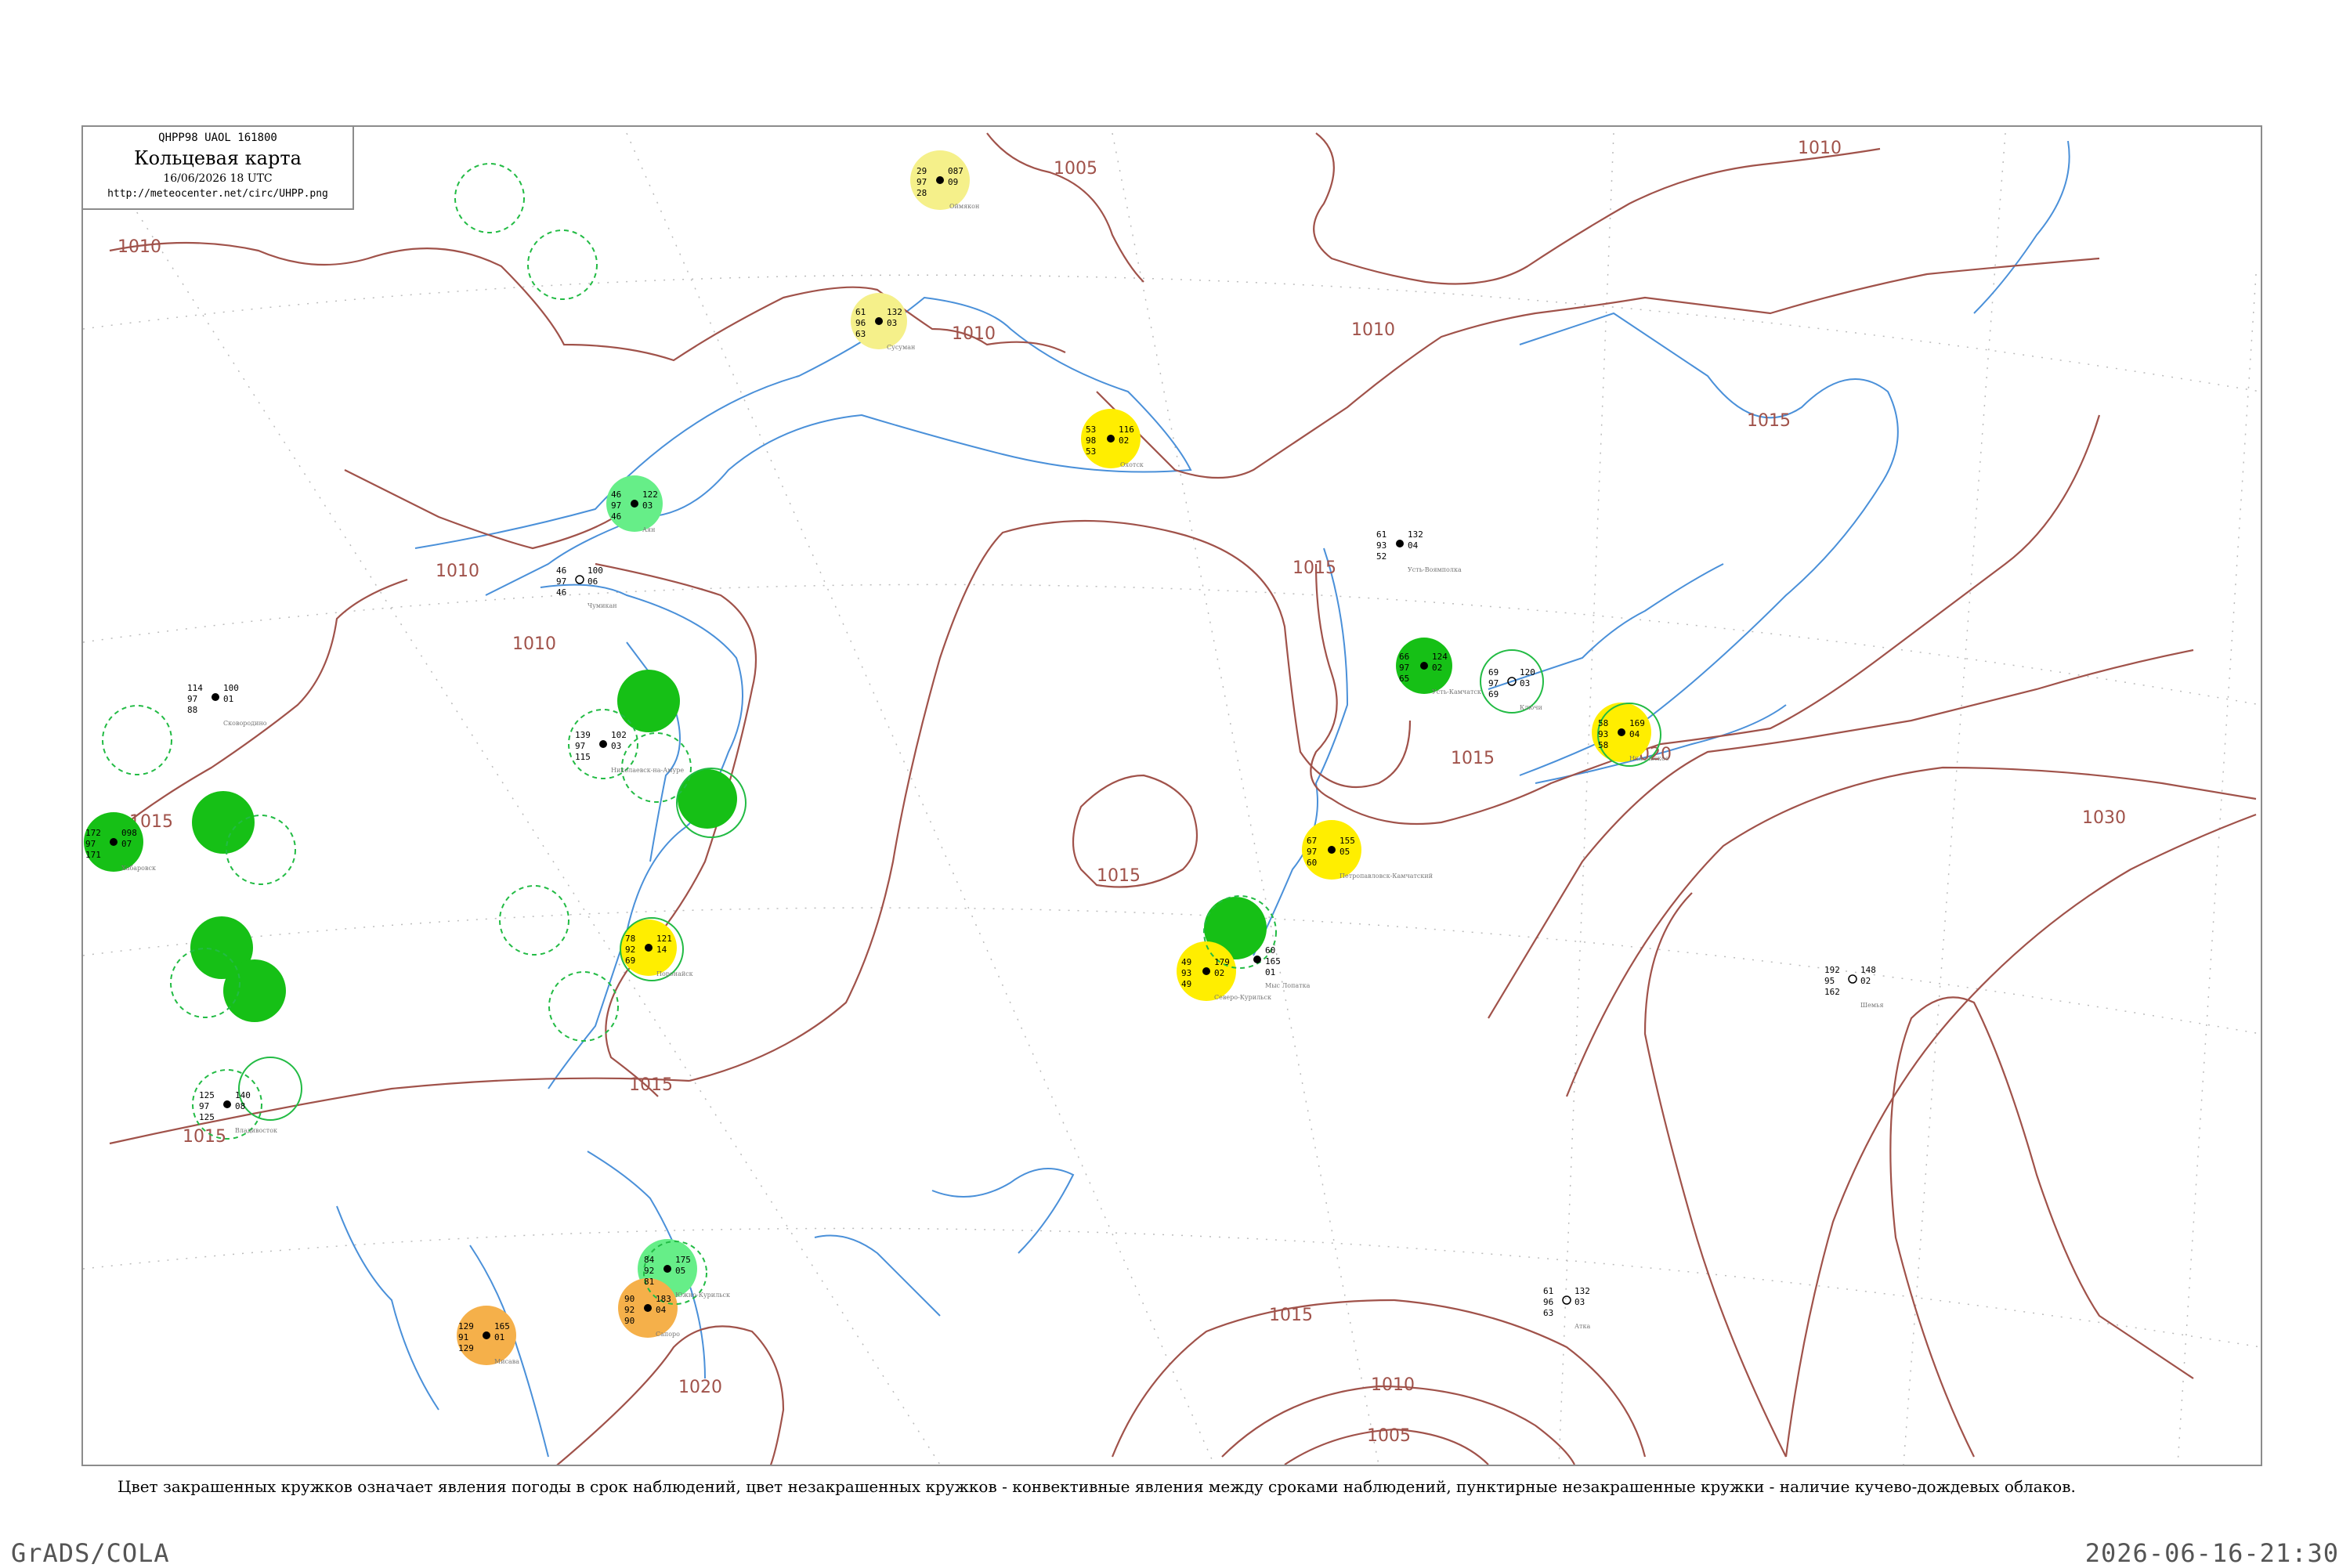 The image size is (2350, 1568). What do you see at coordinates (702, 1295) in the screenshot?
I see `svg-text: Южно-Курильск` at bounding box center [702, 1295].